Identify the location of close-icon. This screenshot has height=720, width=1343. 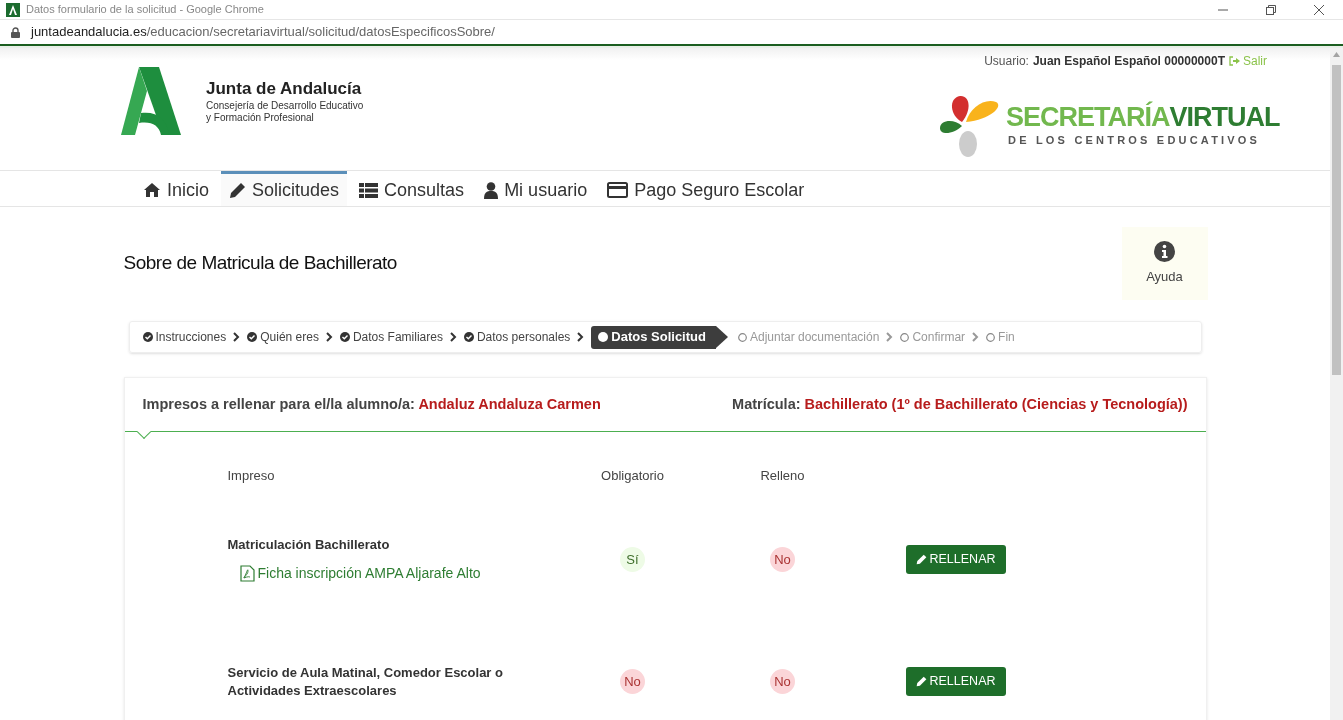
(1319, 9).